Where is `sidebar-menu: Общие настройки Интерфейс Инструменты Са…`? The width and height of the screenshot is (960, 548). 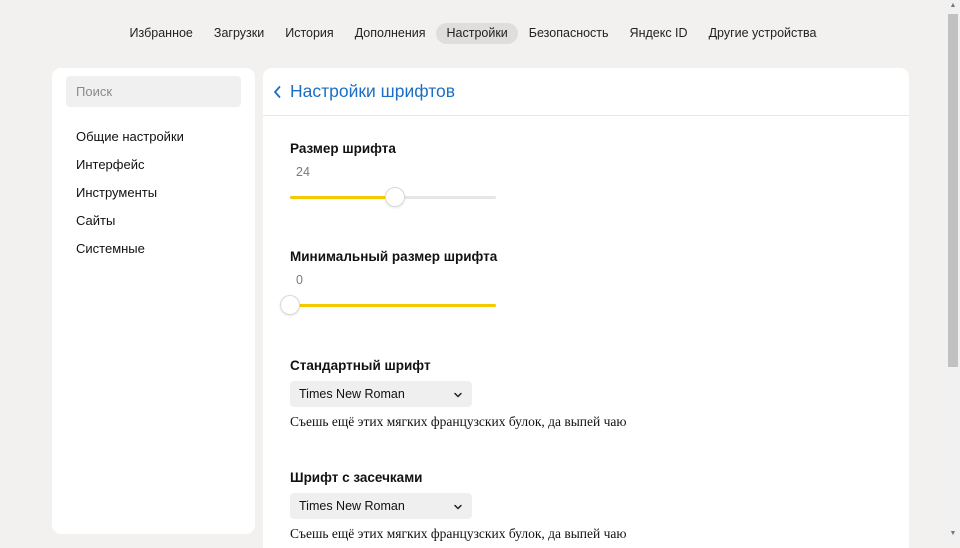 sidebar-menu: Общие настройки Интерфейс Инструменты Са… is located at coordinates (130, 196).